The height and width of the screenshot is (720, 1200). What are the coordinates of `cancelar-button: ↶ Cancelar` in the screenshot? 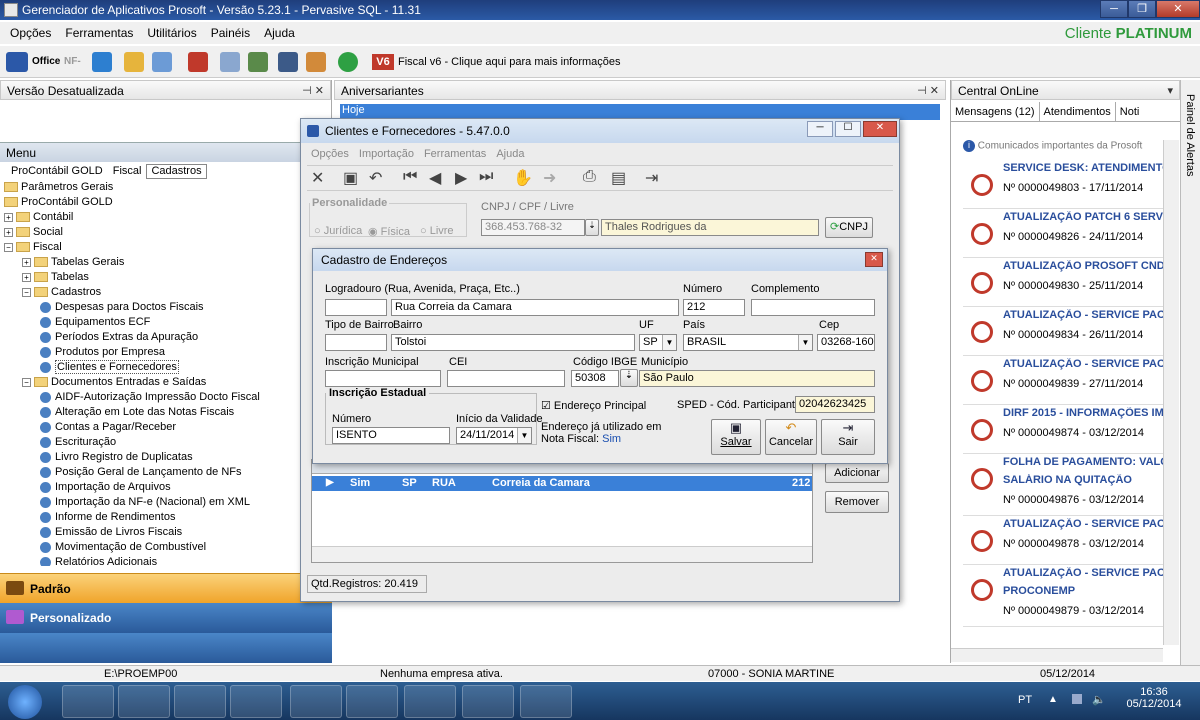 It's located at (791, 437).